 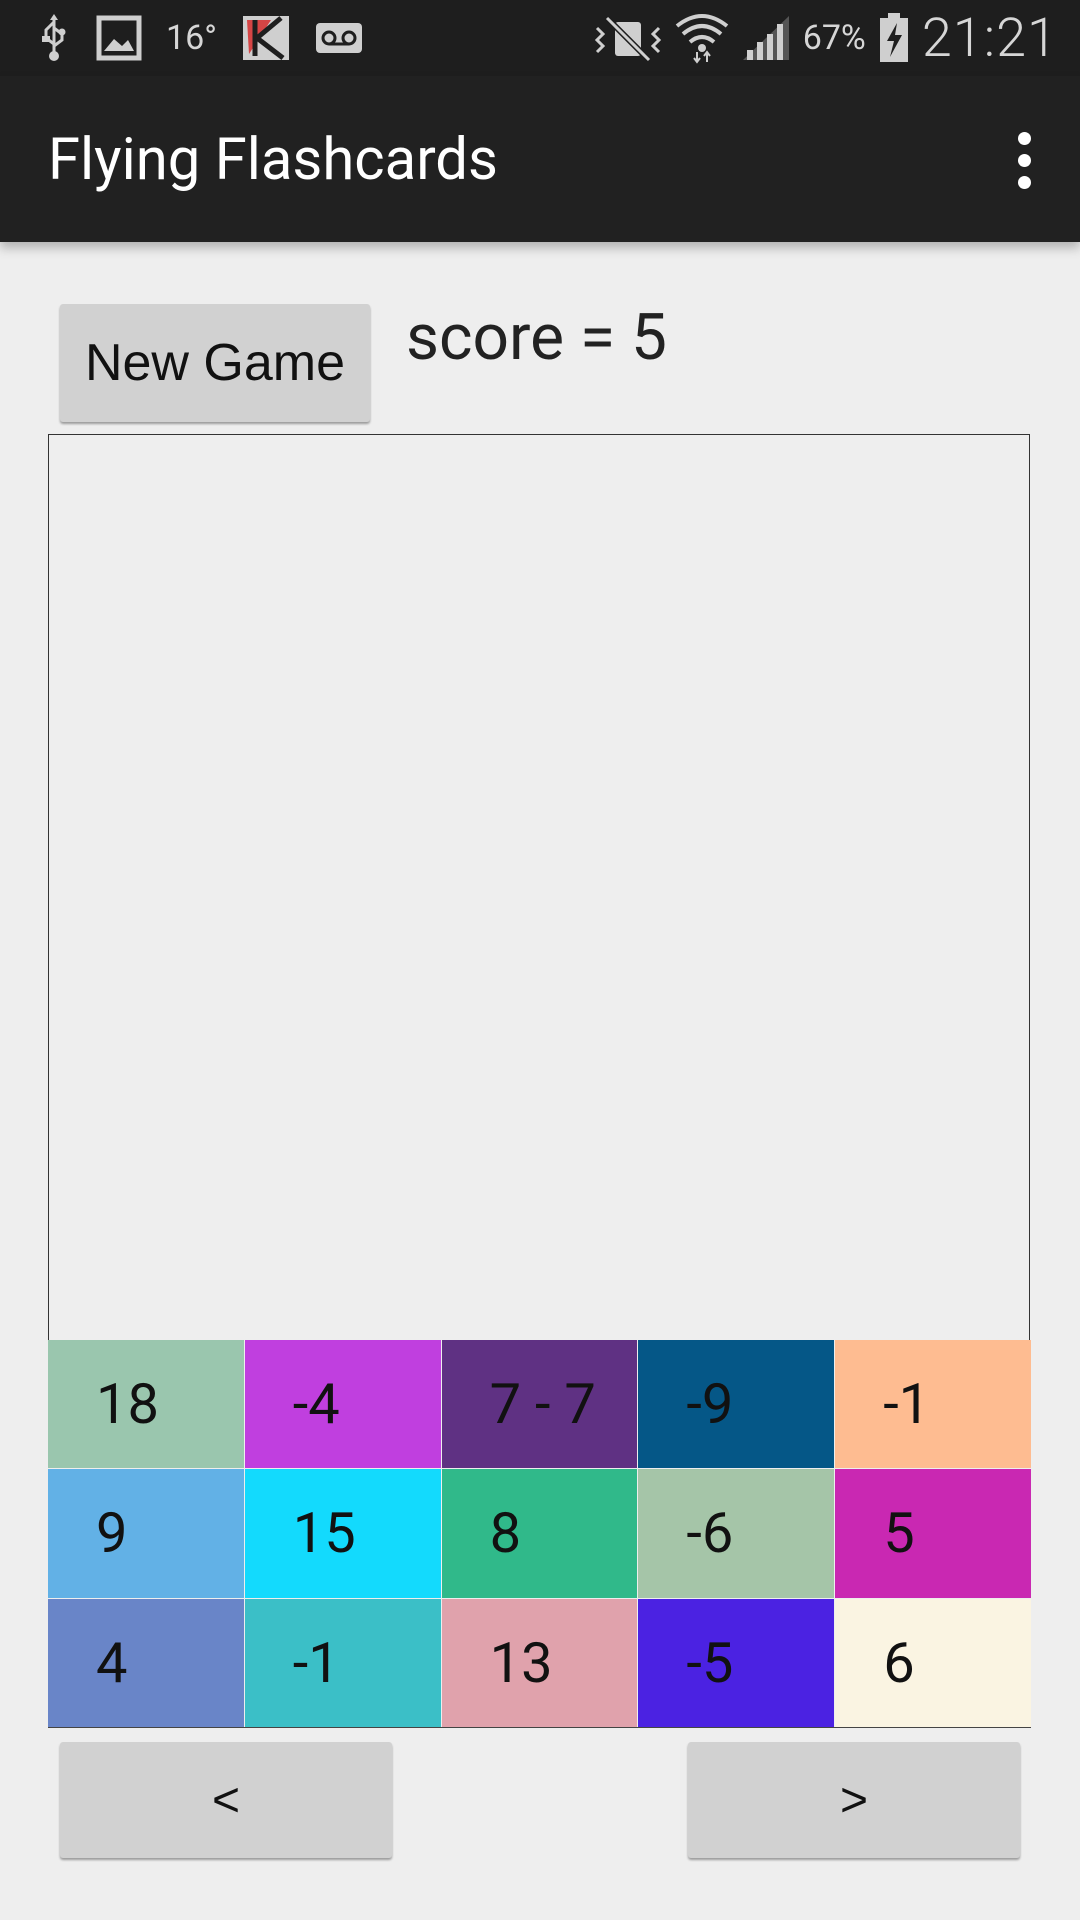 What do you see at coordinates (736, 1662) in the screenshot?
I see `answer-card: -5` at bounding box center [736, 1662].